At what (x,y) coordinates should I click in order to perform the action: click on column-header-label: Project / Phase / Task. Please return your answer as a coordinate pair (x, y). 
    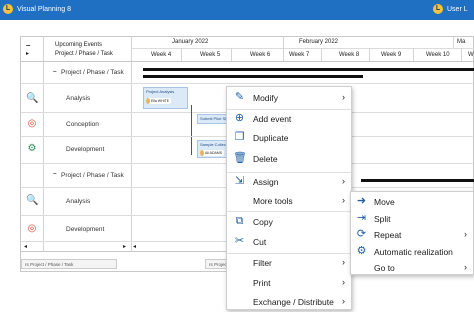
    Looking at the image, I should click on (84, 54).